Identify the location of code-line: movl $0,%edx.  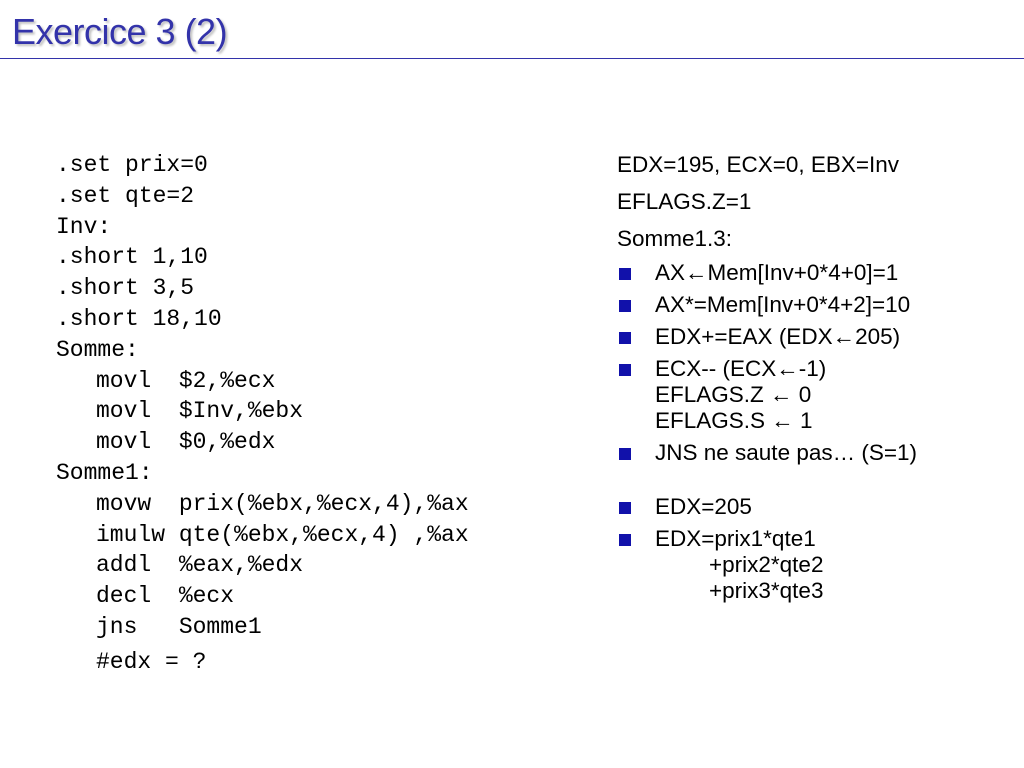
(186, 442).